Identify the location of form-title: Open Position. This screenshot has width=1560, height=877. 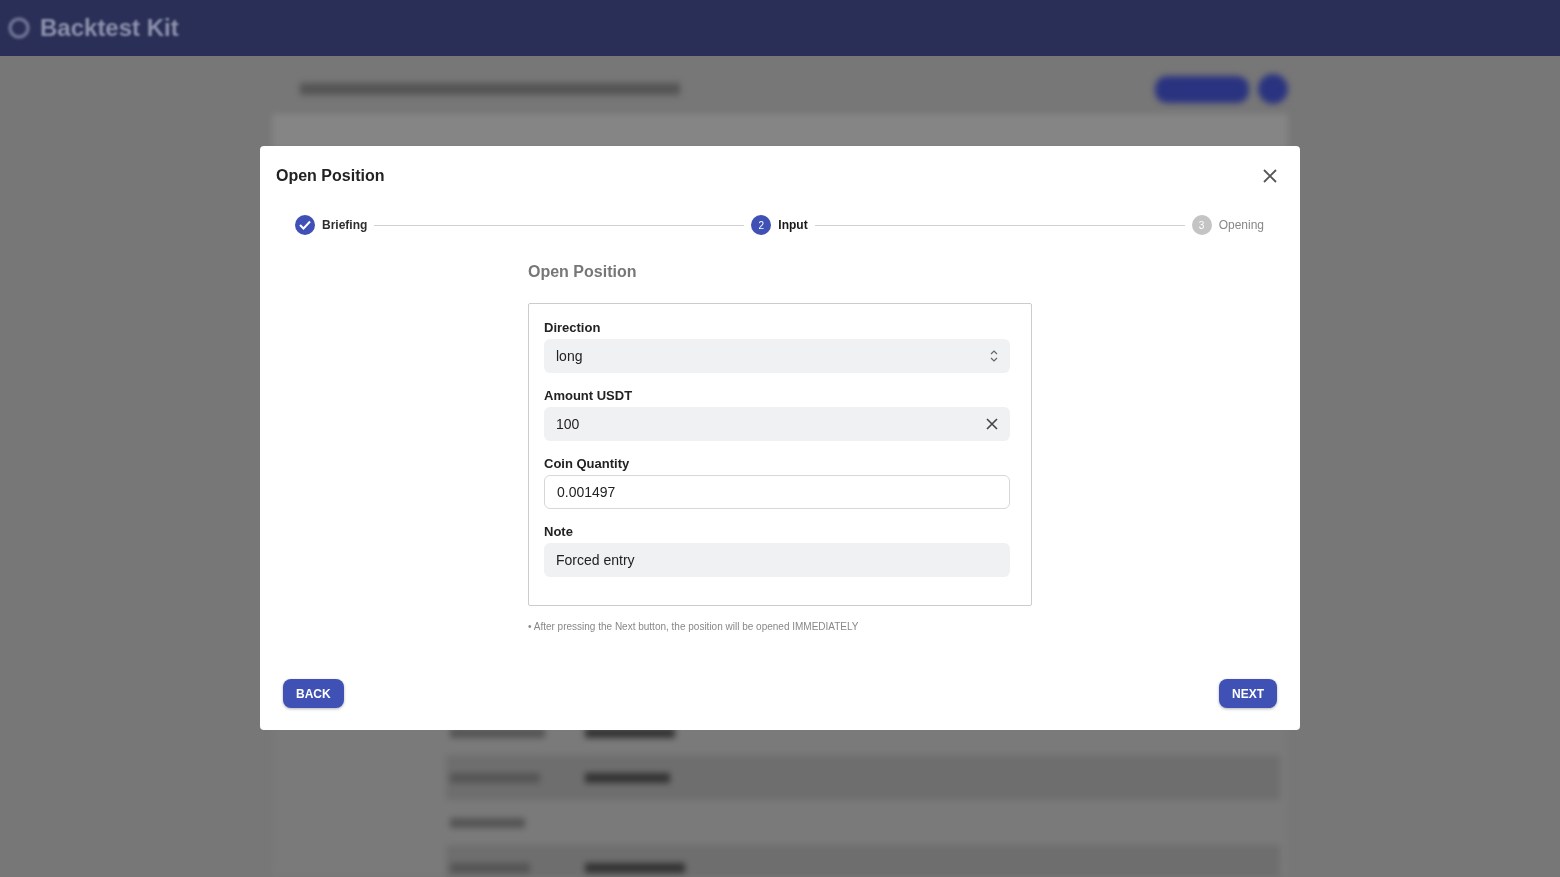
(583, 272).